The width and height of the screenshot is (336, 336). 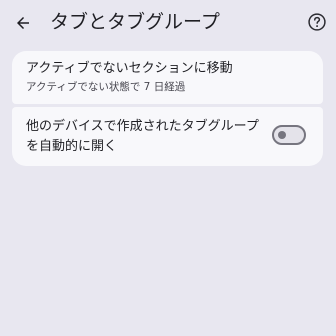 I want to click on arrow-left-icon, so click(x=23, y=23).